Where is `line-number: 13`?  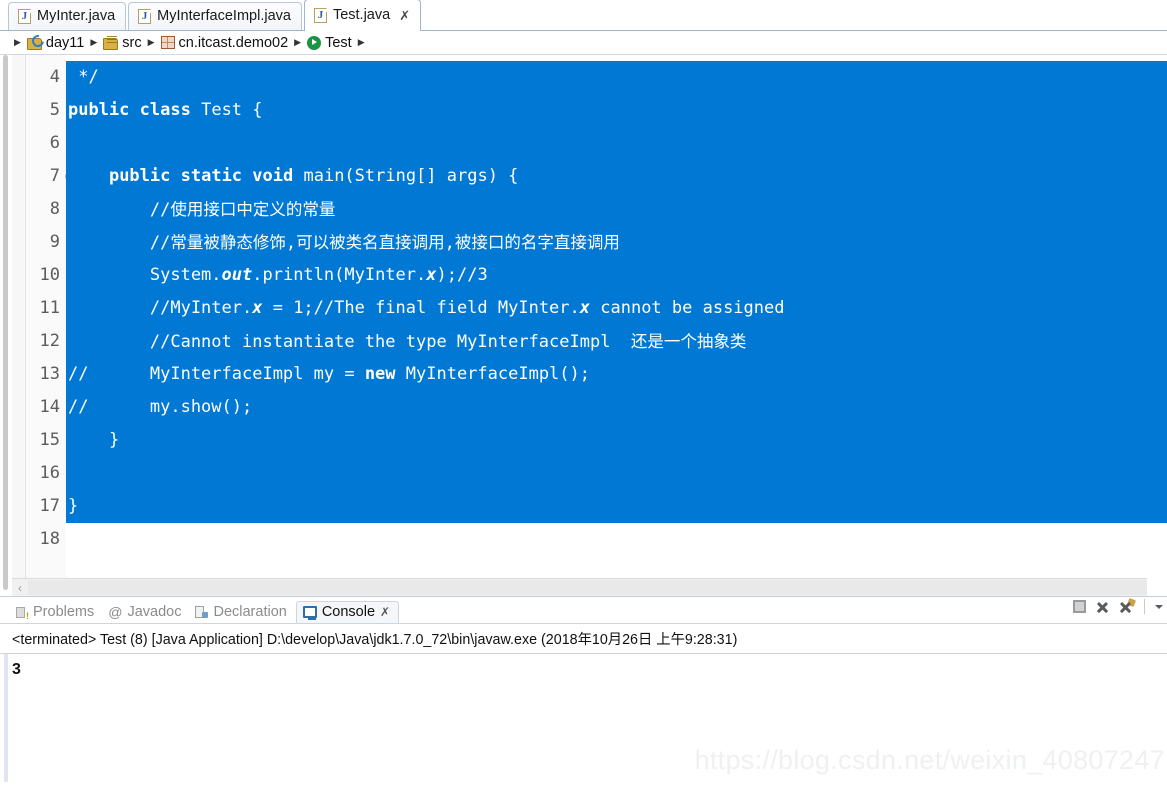
line-number: 13 is located at coordinates (49, 374).